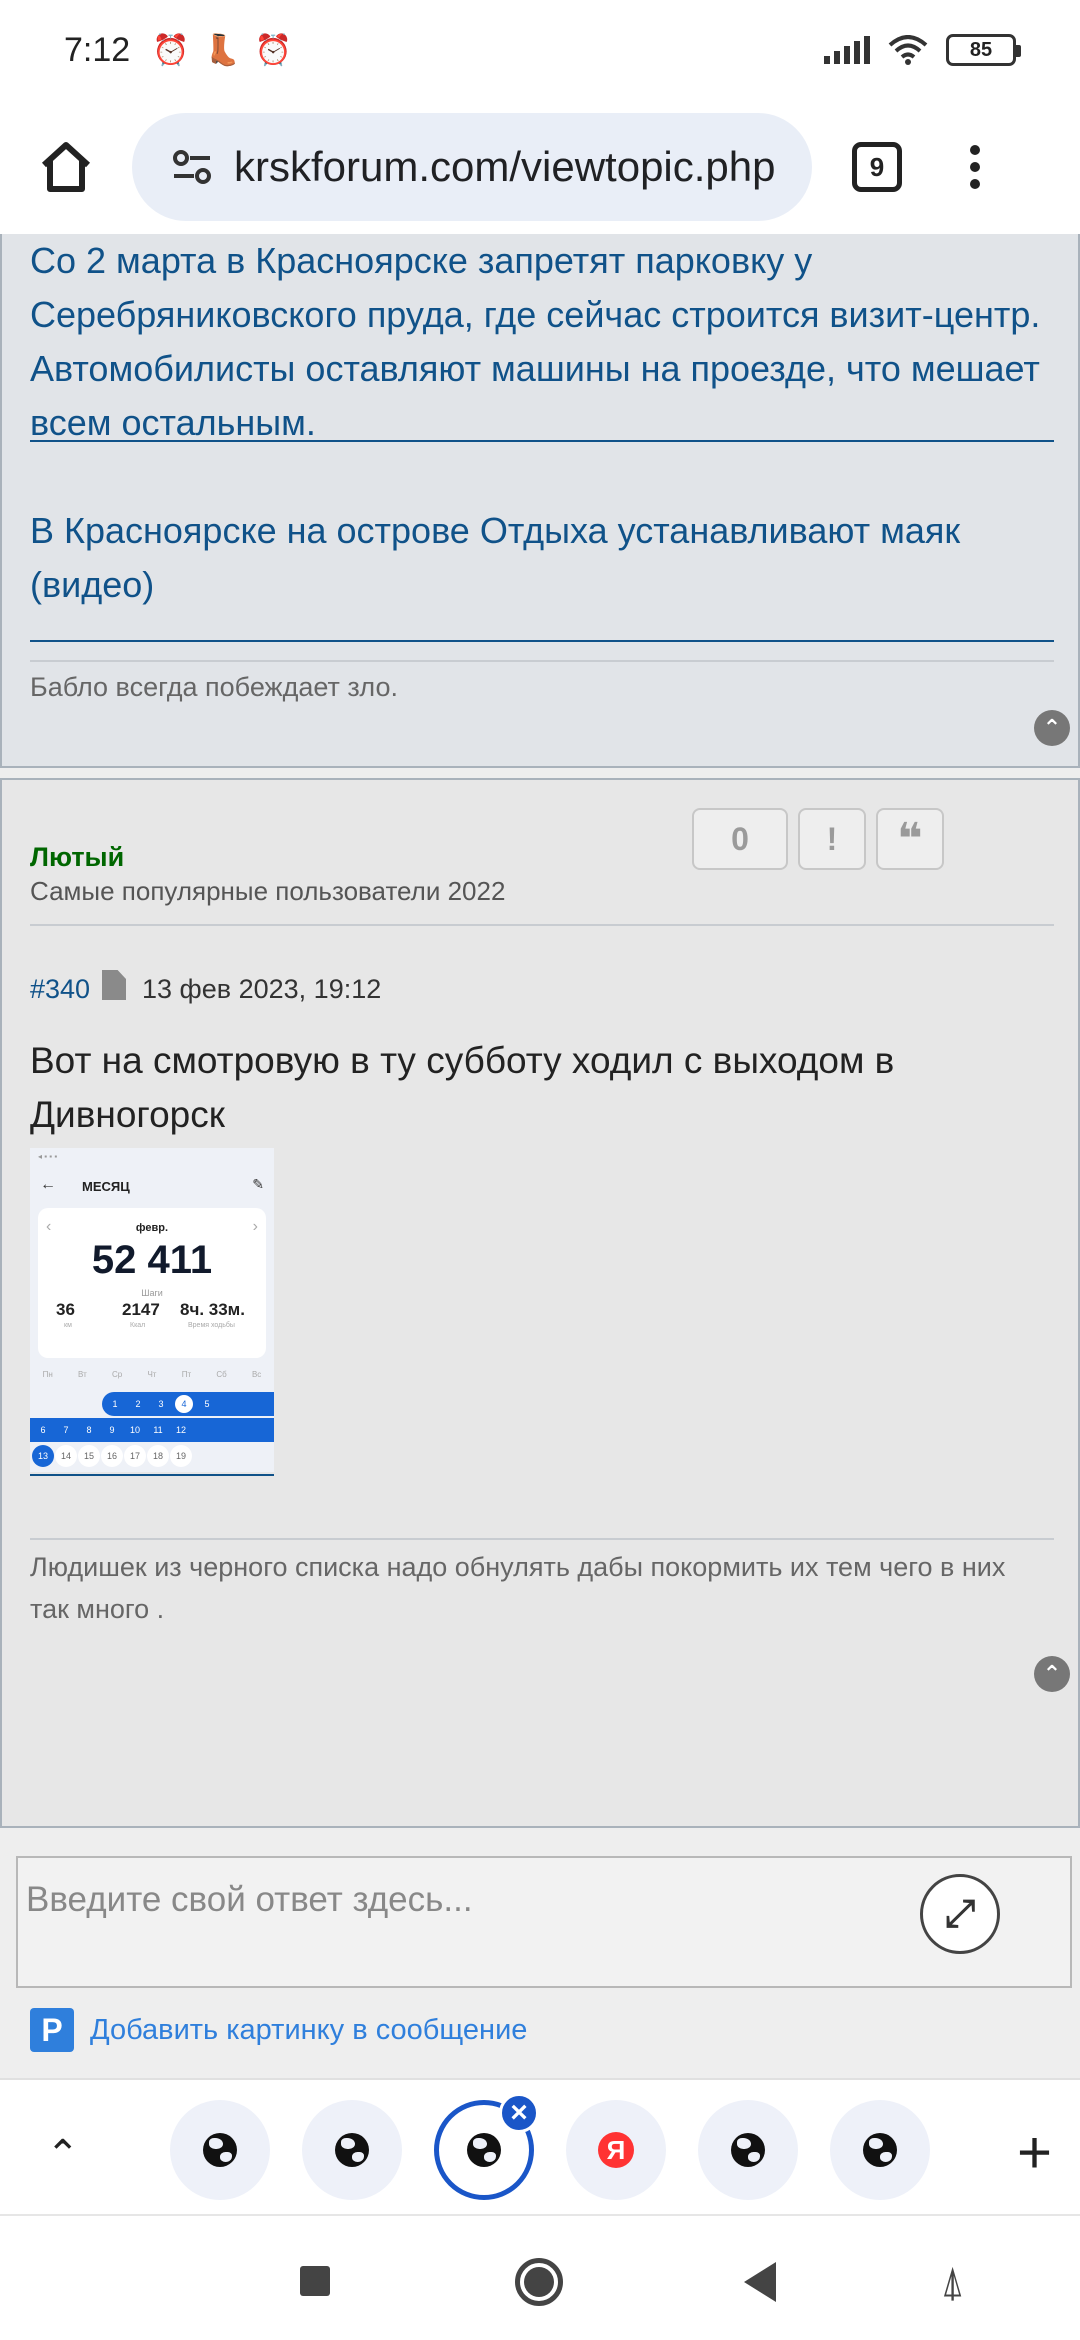 Image resolution: width=1080 pixels, height=2340 pixels. What do you see at coordinates (960, 1914) in the screenshot?
I see `expand-icon: ⤢` at bounding box center [960, 1914].